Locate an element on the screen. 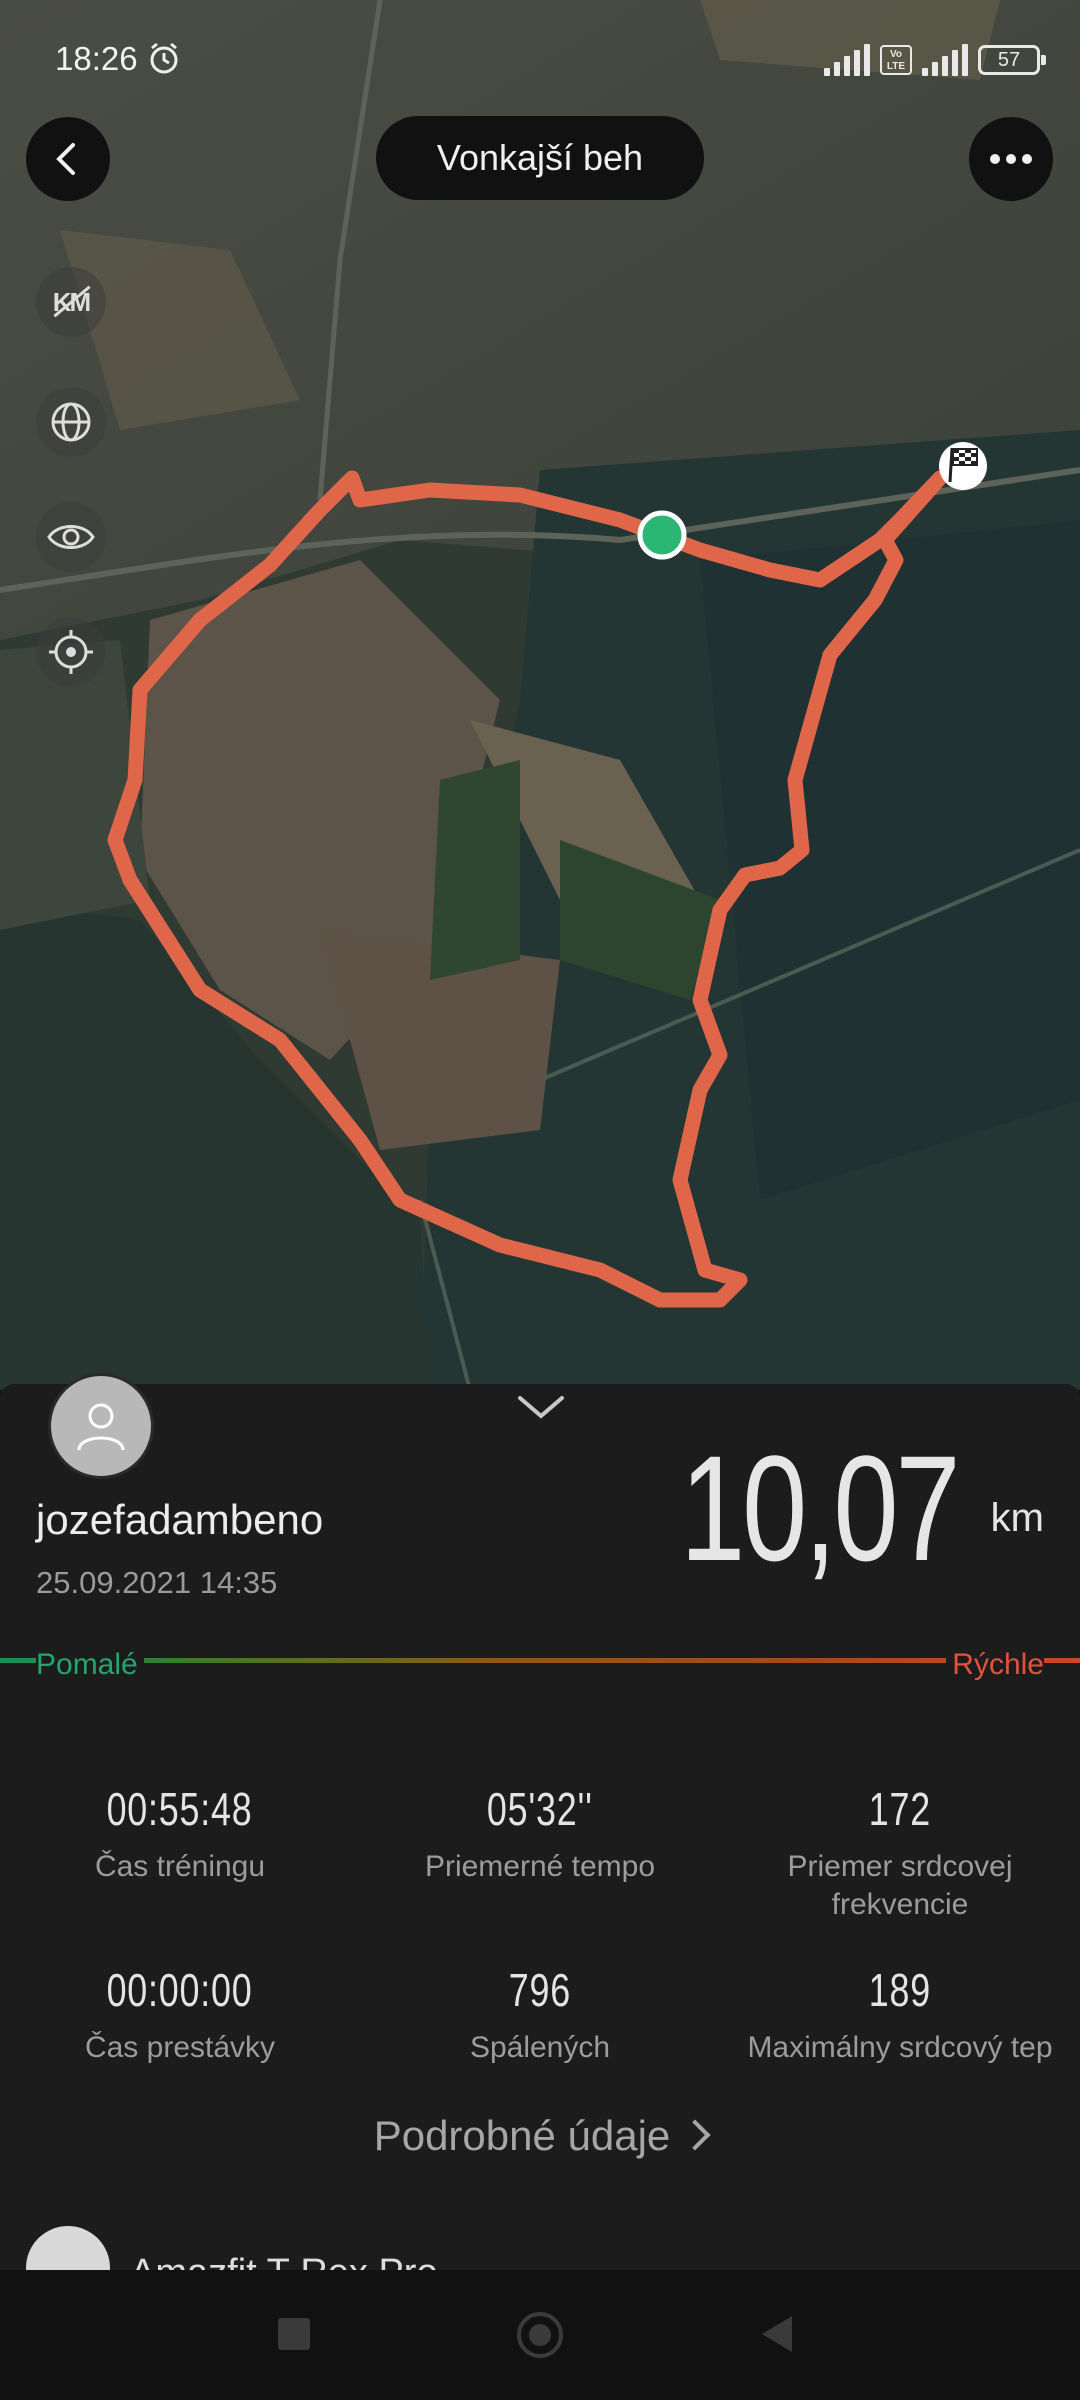  stat-label: Priemerné tempo is located at coordinates (540, 1866).